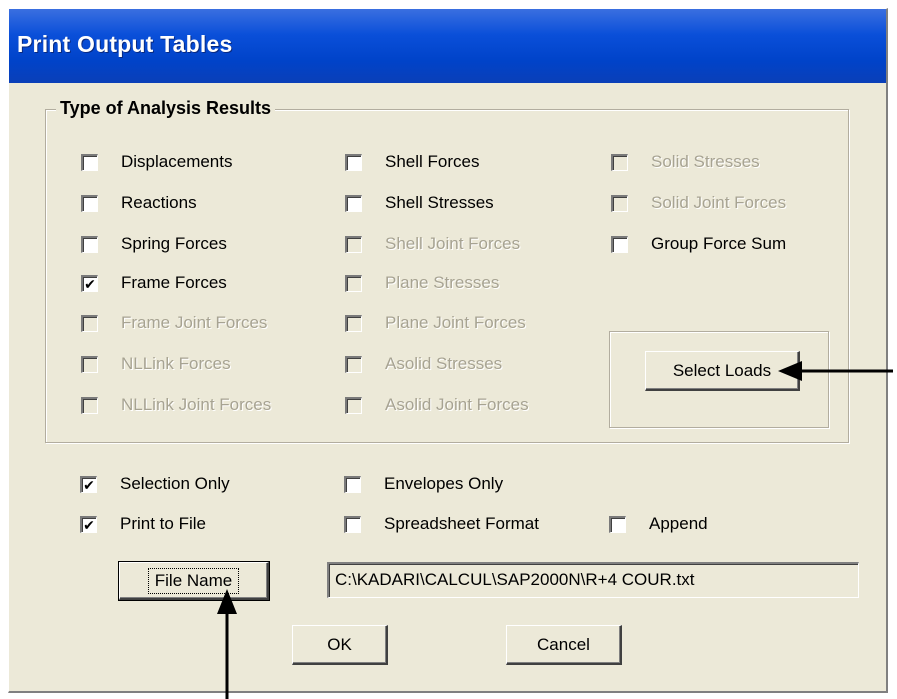  Describe the element at coordinates (835, 371) in the screenshot. I see `arrow-to-select-loads` at that location.